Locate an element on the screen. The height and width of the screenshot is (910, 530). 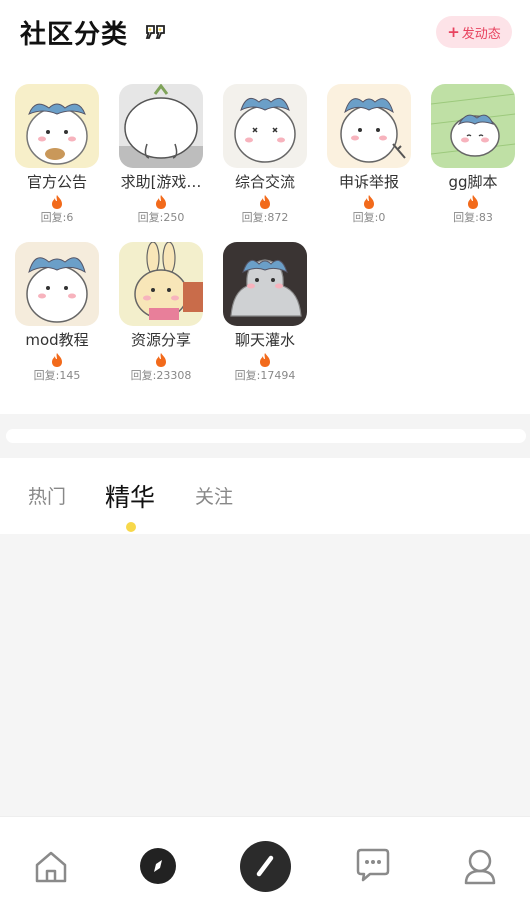
category-item: 求助[游戏… 回复:250 is located at coordinates (161, 154).